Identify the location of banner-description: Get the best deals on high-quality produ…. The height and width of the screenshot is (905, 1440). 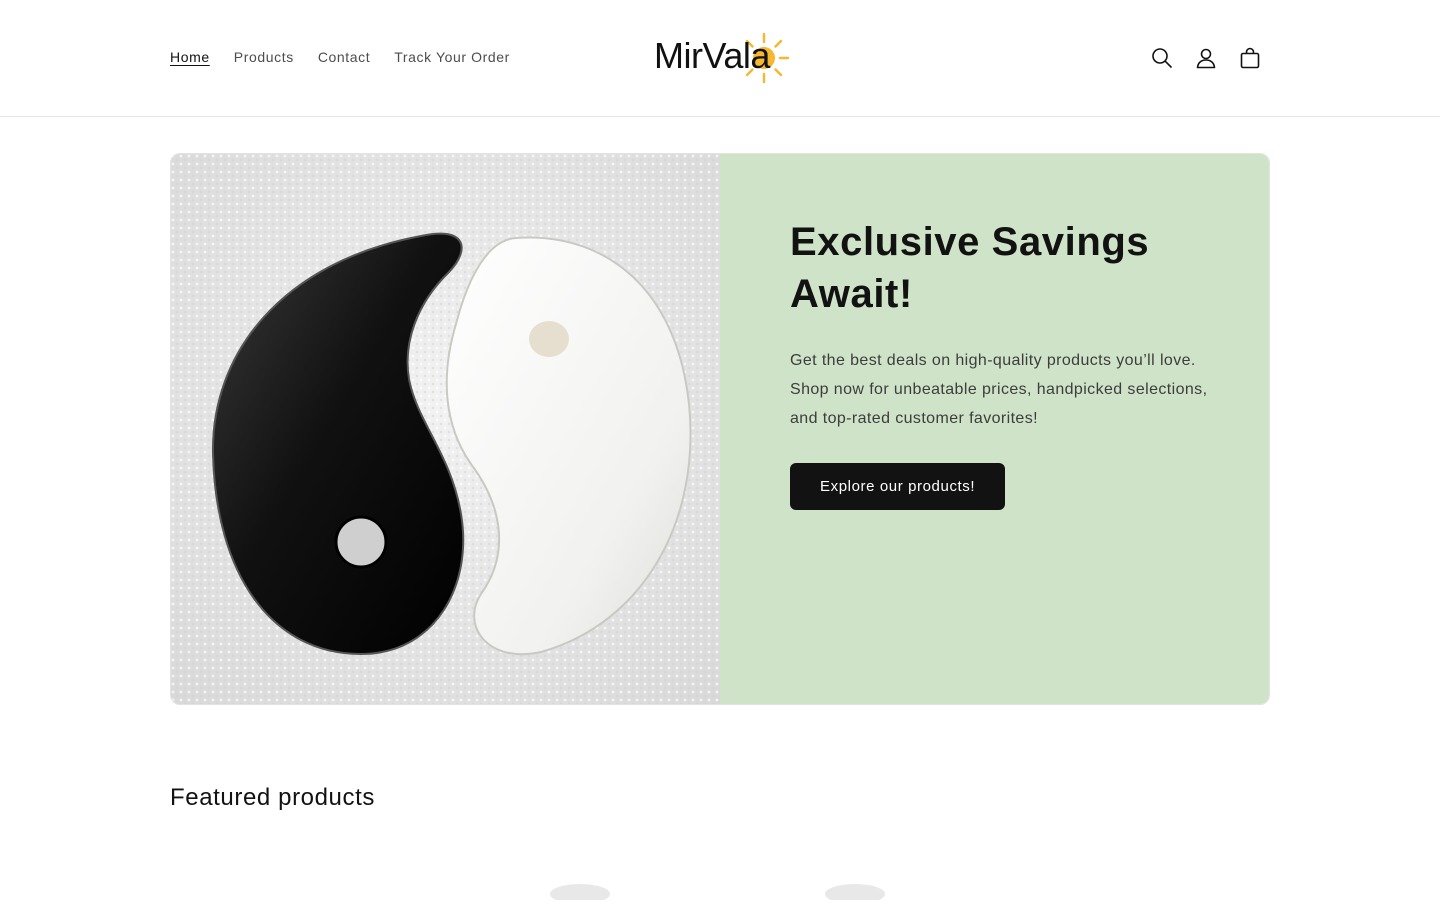
(999, 389).